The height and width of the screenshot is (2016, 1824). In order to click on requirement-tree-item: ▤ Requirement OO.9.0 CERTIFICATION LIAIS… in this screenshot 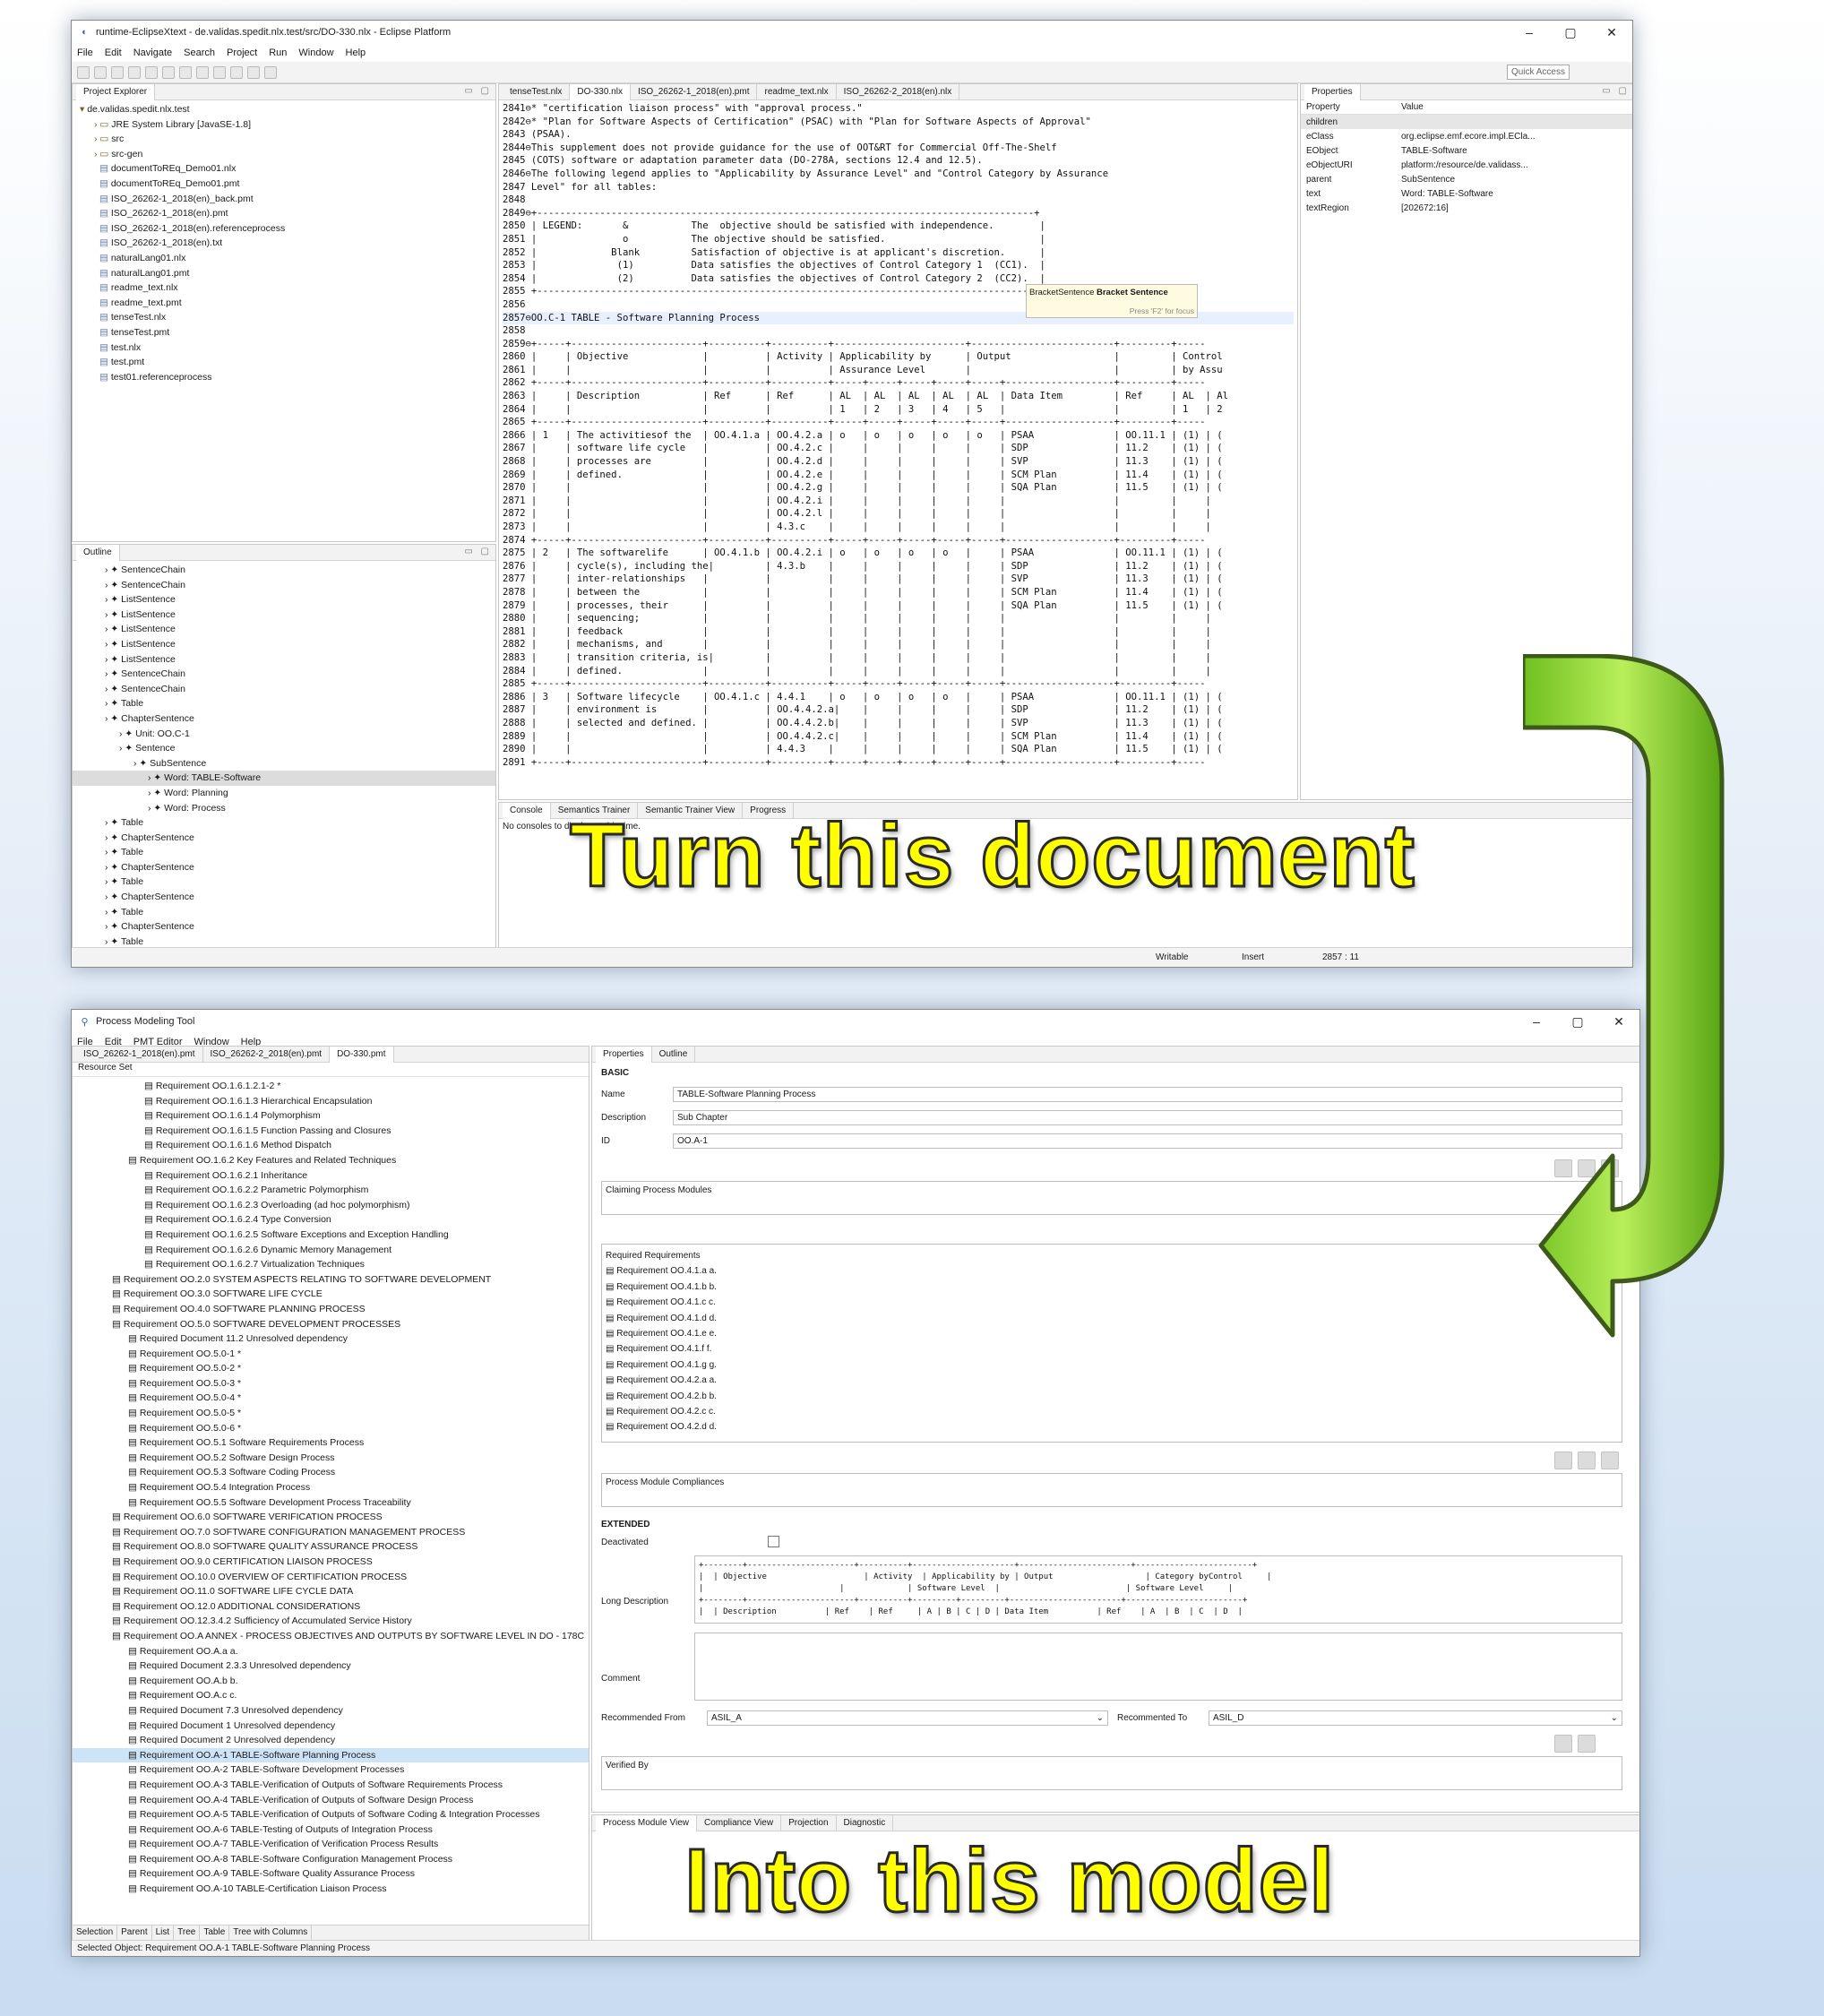, I will do `click(331, 1562)`.